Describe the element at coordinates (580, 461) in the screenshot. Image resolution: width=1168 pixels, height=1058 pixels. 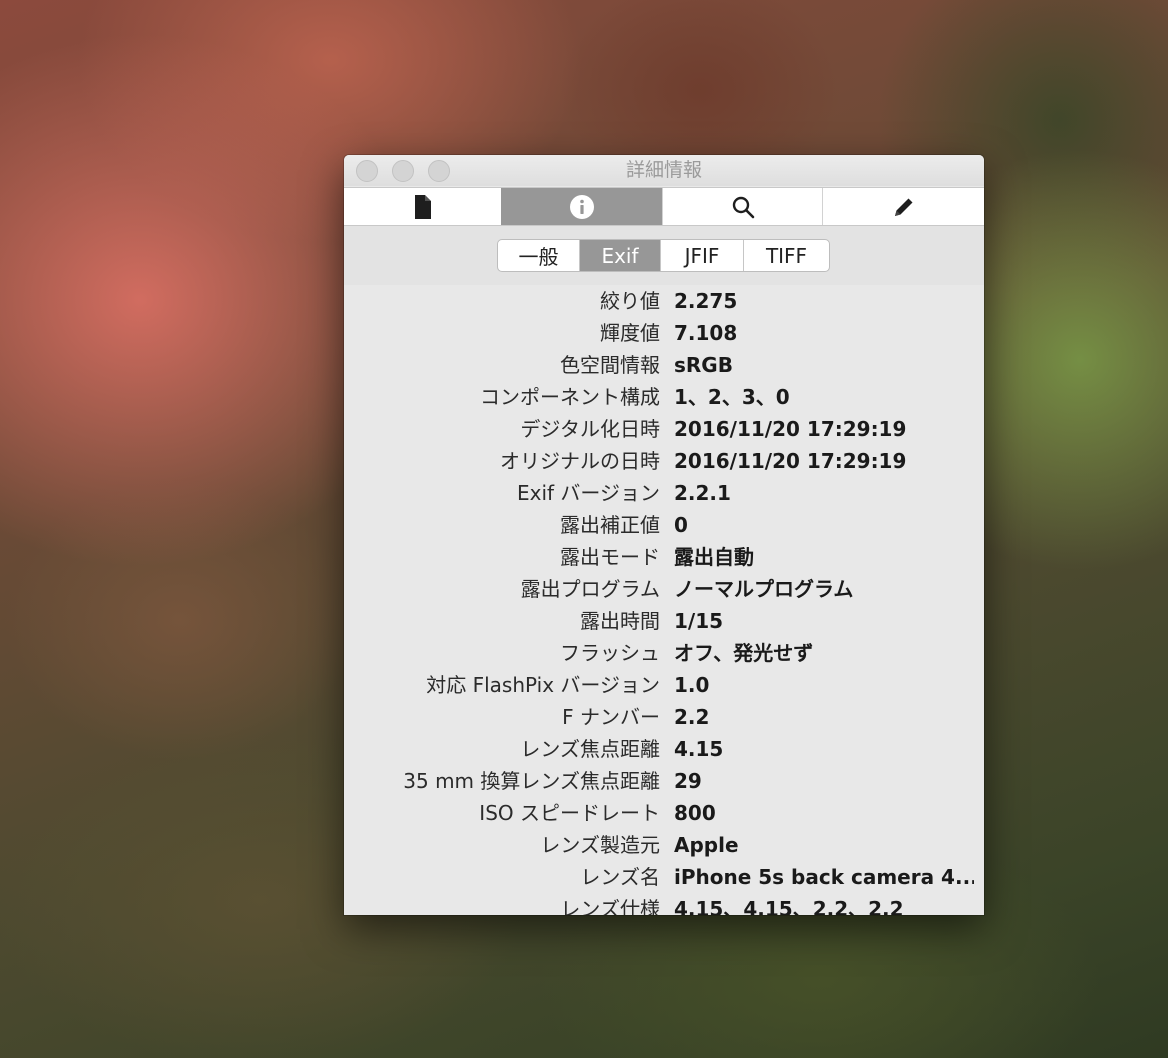
I see `property-label: オリジナルの日時` at that location.